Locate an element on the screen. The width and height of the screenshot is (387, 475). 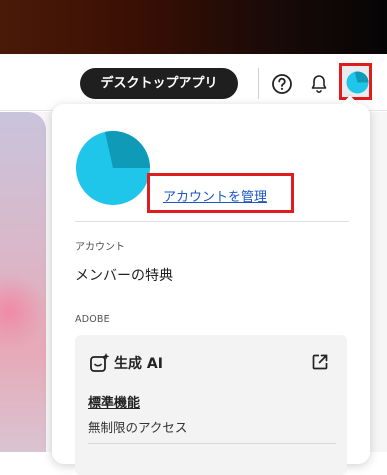
adobe-section-label: ADOBE is located at coordinates (92, 319).